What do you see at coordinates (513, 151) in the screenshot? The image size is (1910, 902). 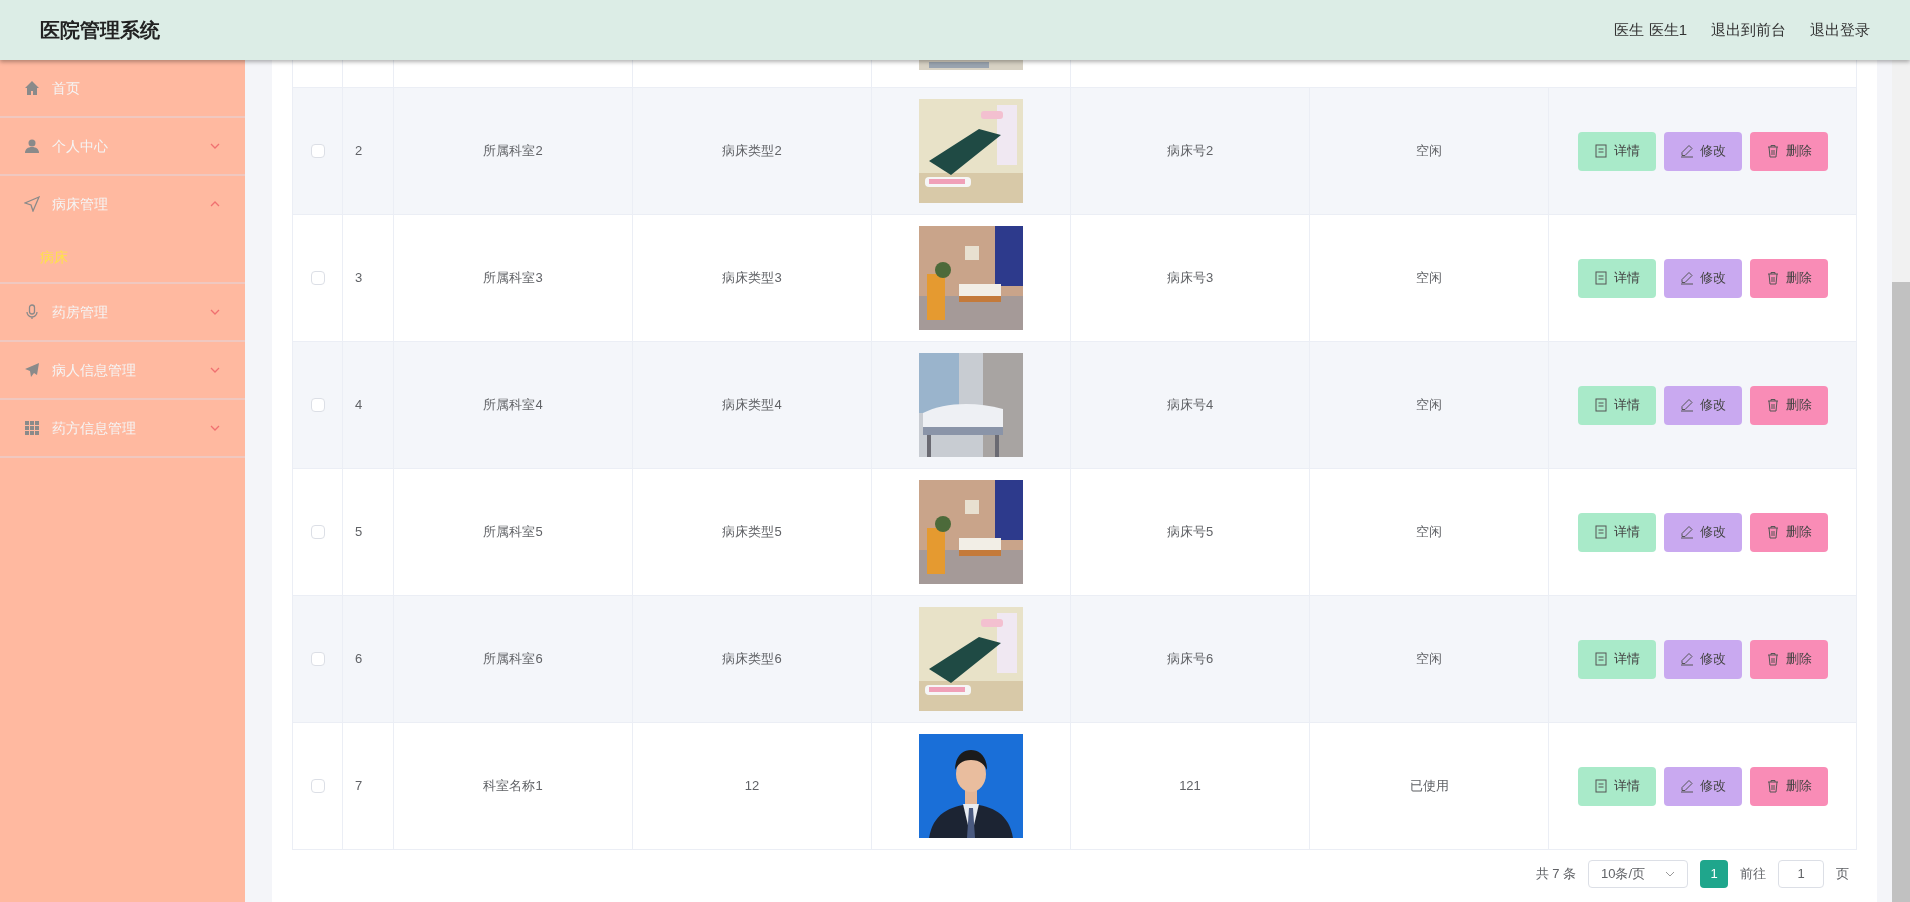 I see `table-cell-text: 所属科室2` at bounding box center [513, 151].